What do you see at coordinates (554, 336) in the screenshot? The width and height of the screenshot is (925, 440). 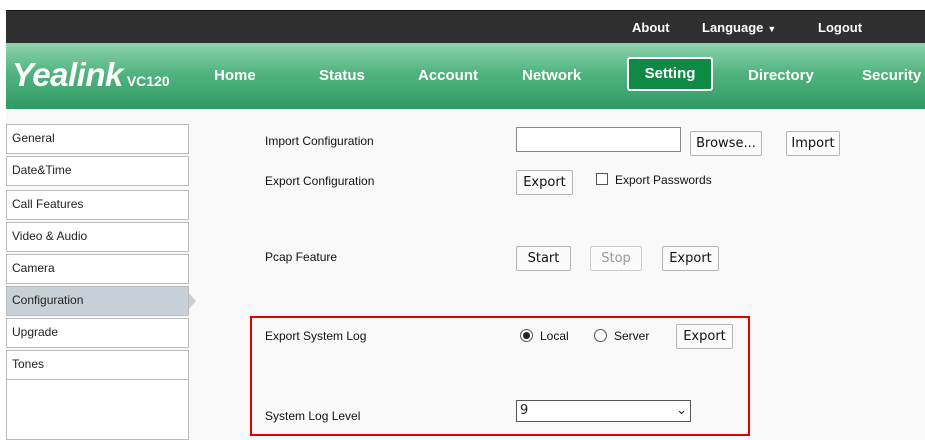 I see `local-label: Local` at bounding box center [554, 336].